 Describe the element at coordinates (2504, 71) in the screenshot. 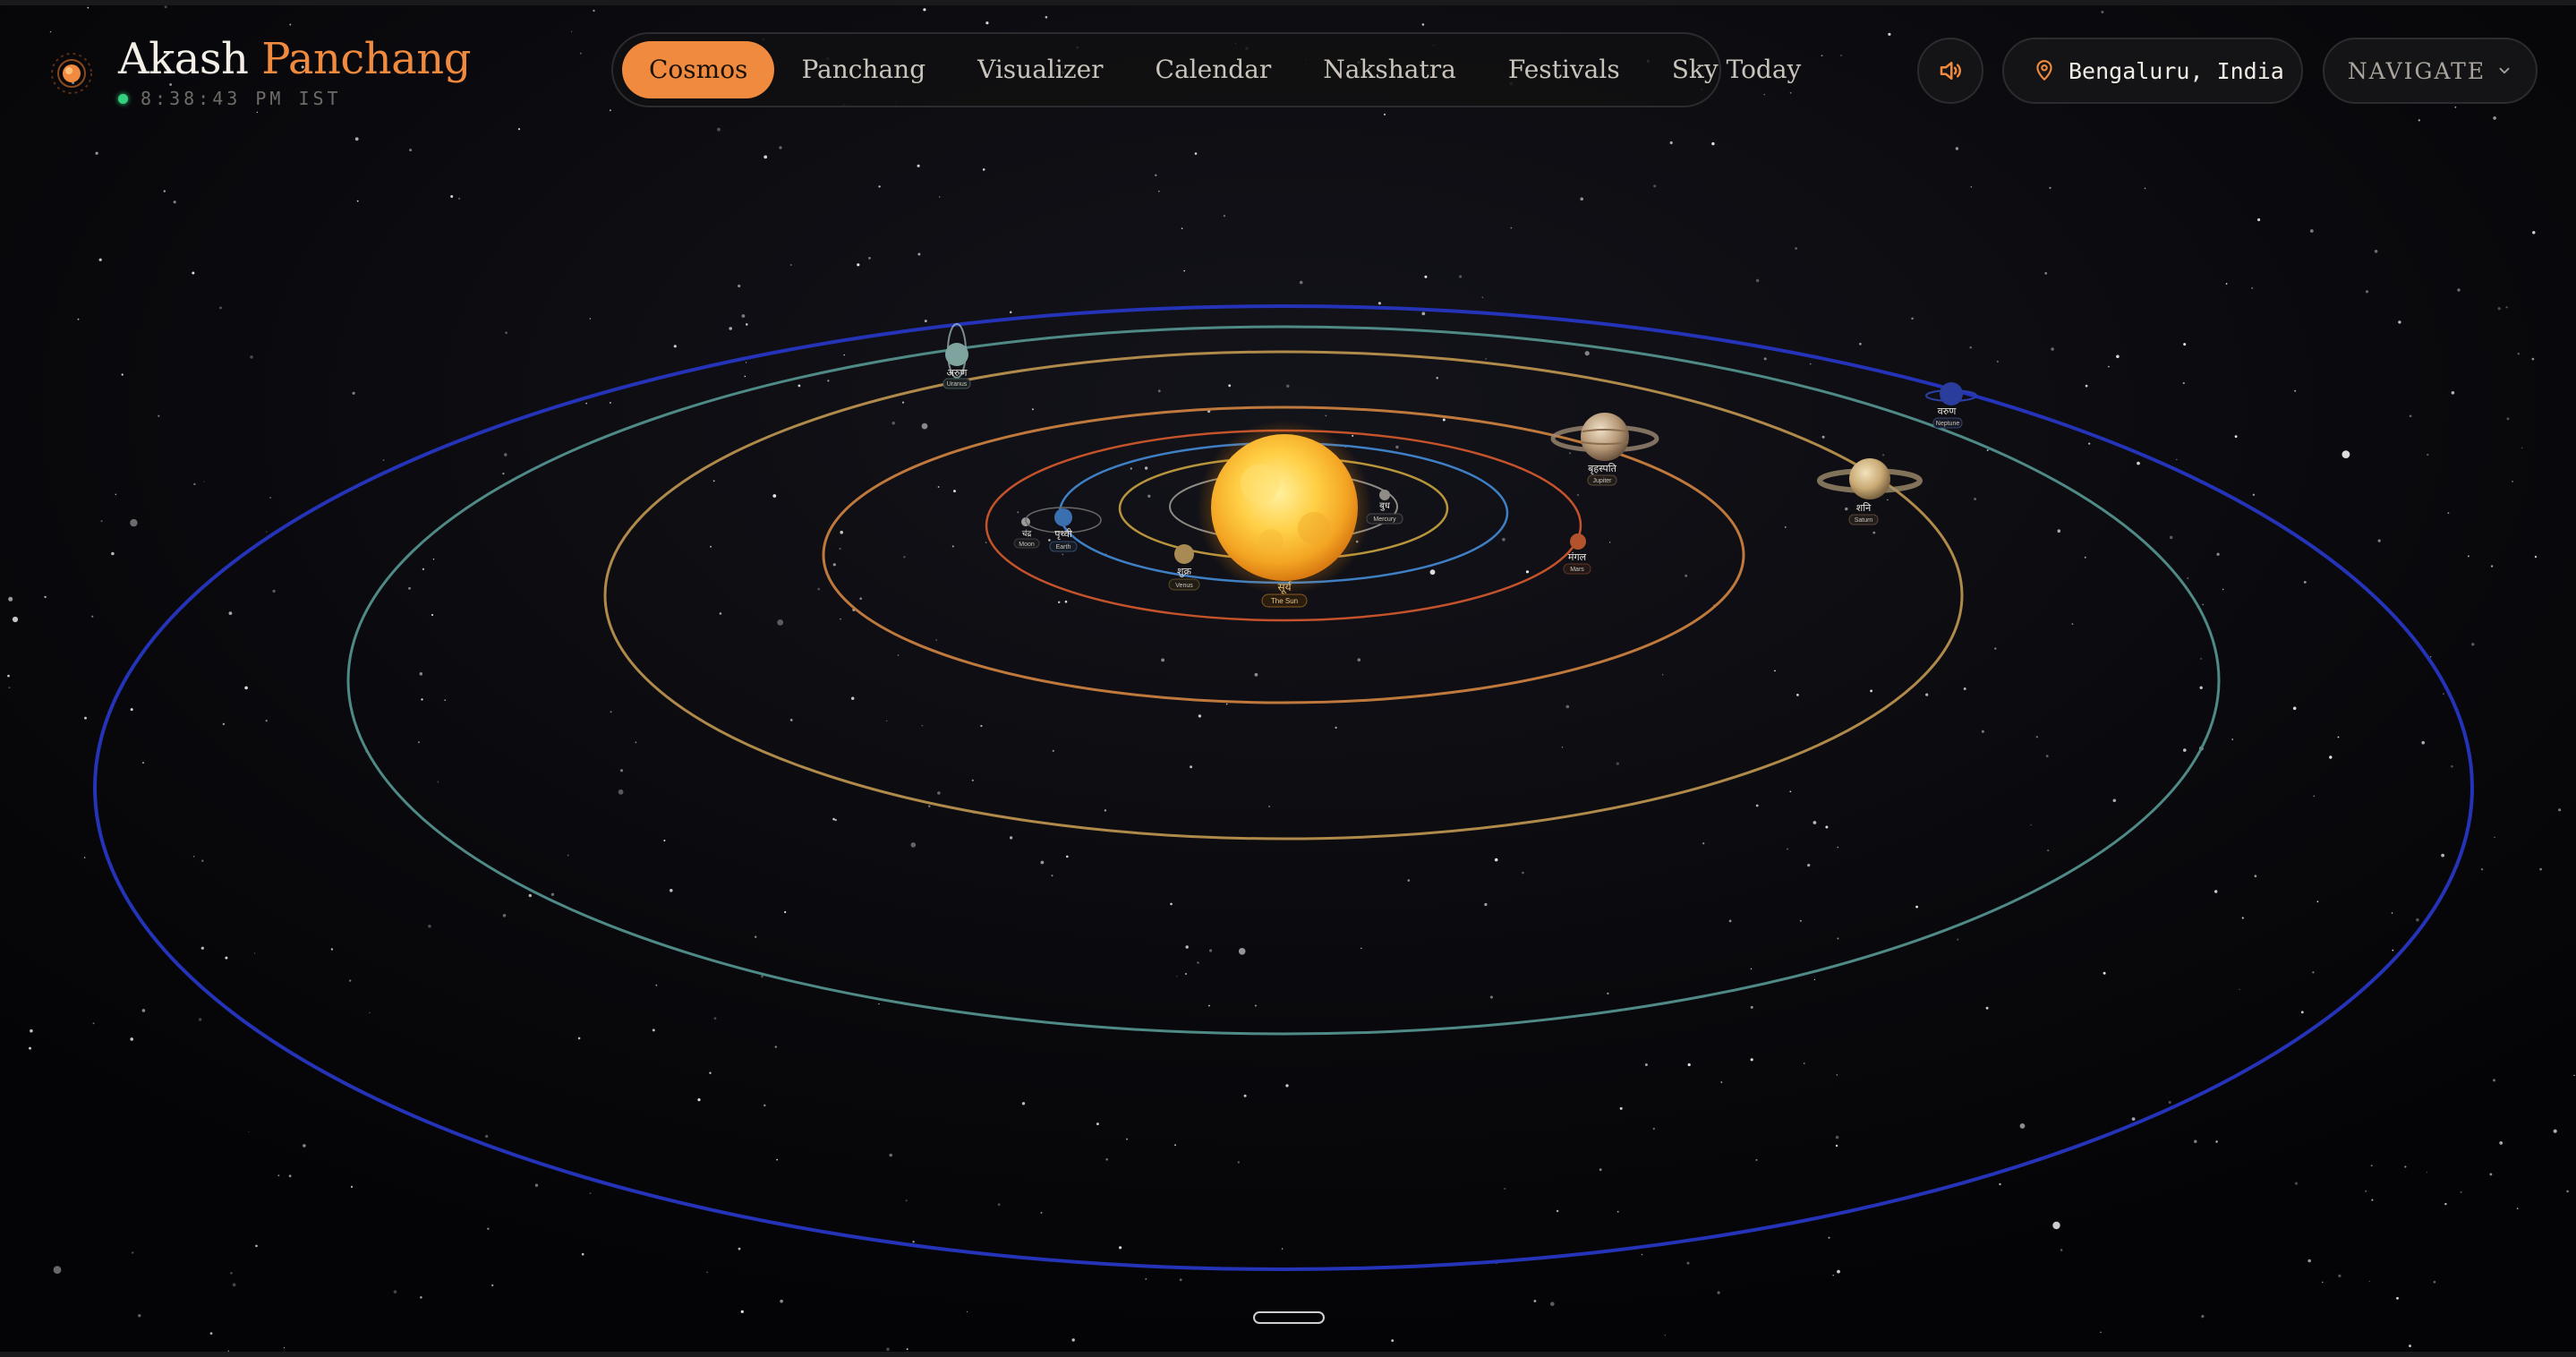

I see `chevron-down-icon` at that location.